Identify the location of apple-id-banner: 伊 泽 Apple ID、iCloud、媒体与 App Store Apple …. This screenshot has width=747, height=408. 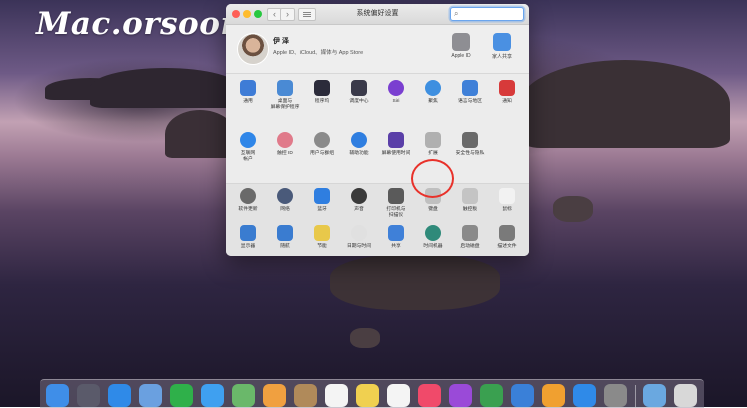
(377, 49).